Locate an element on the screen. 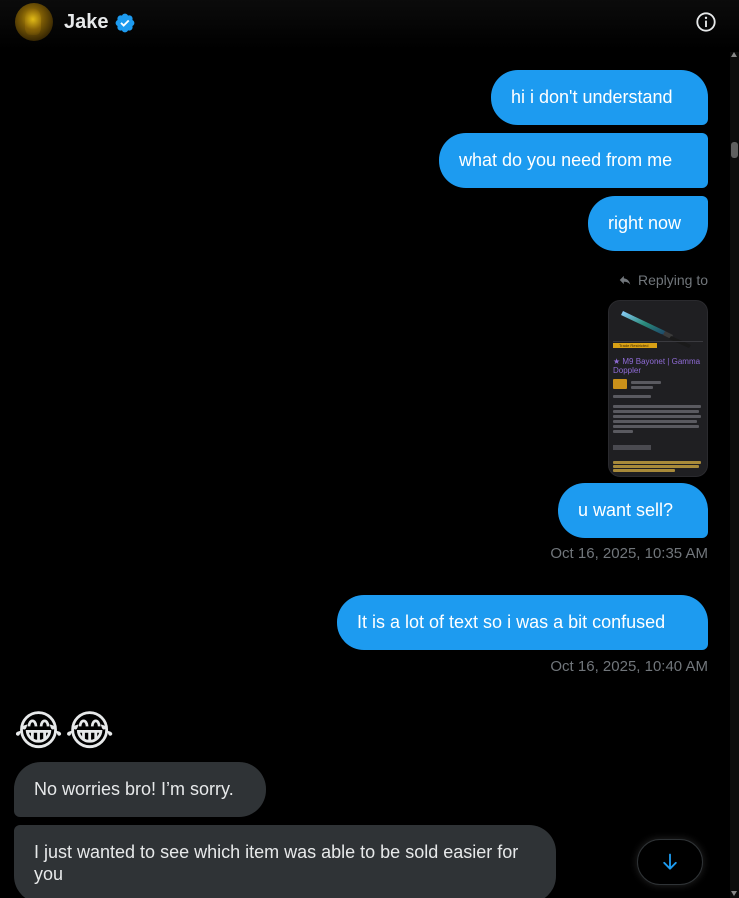 The height and width of the screenshot is (898, 739). arrow-down-icon is located at coordinates (670, 861).